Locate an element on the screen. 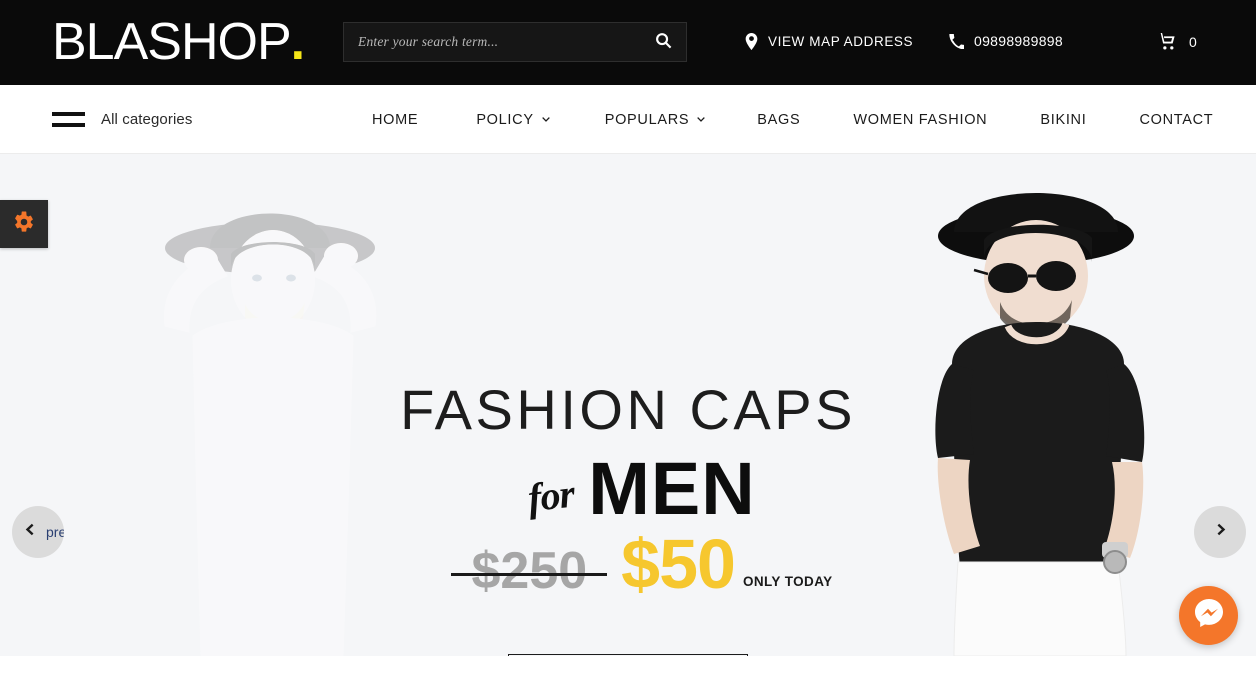 This screenshot has height=675, width=1256. gear-icon is located at coordinates (24, 224).